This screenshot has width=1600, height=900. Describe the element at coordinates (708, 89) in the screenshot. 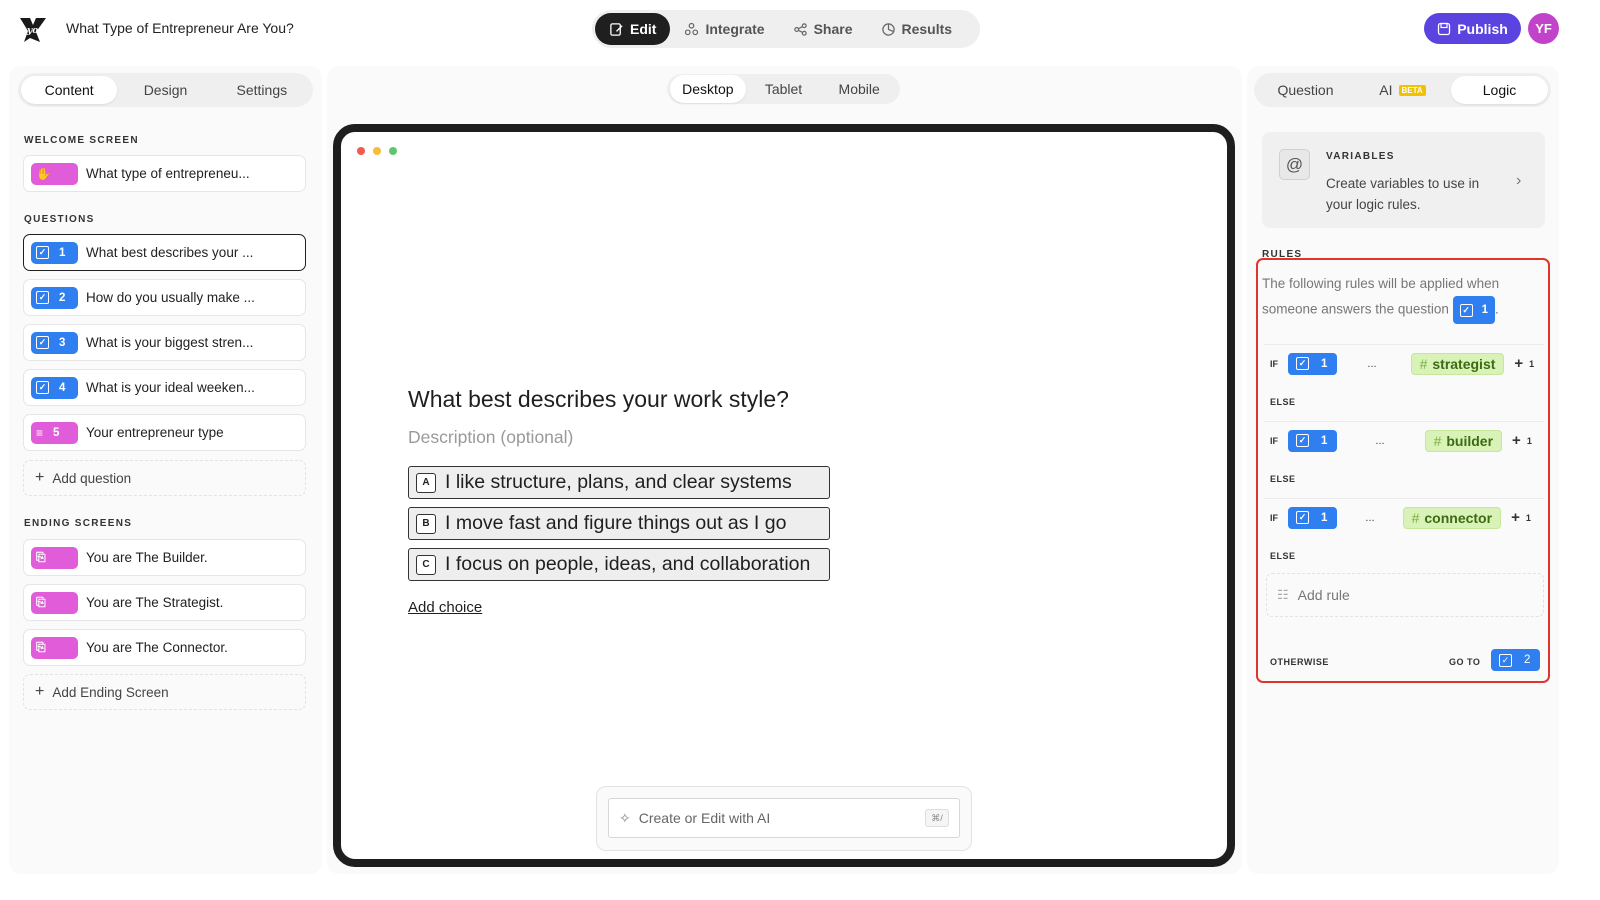

I see `device-tab-desktop: Desktop` at that location.